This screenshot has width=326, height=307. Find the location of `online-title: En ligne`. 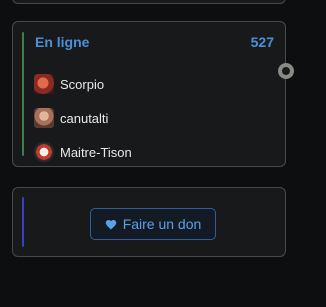

online-title: En ligne is located at coordinates (62, 42).